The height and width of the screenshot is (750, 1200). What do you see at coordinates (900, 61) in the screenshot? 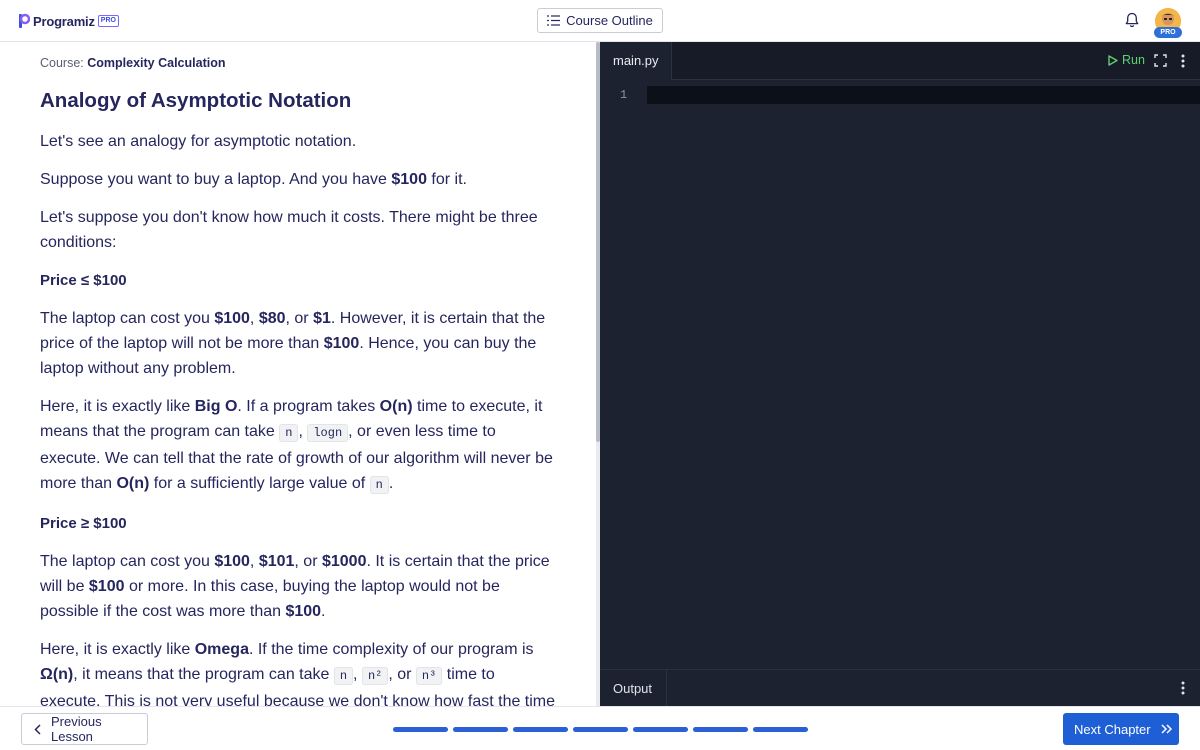
I see `editor-tab-bar: main.py Run` at bounding box center [900, 61].